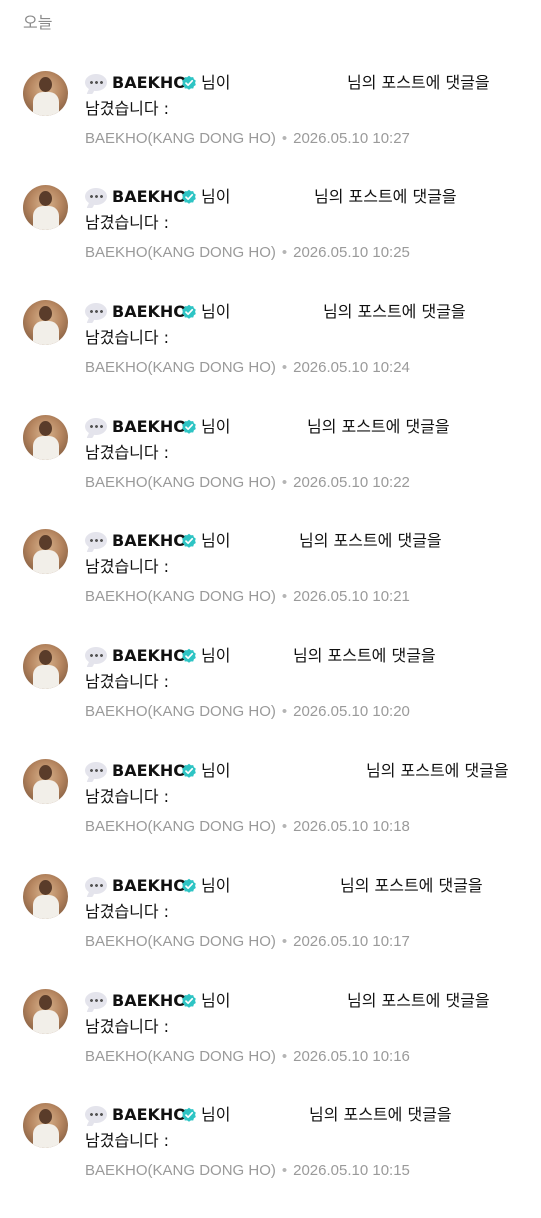 The image size is (541, 1218). I want to click on meta-line: BAEKHO(KANG DONG HO) • 2026.05.10 10:22, so click(247, 483).